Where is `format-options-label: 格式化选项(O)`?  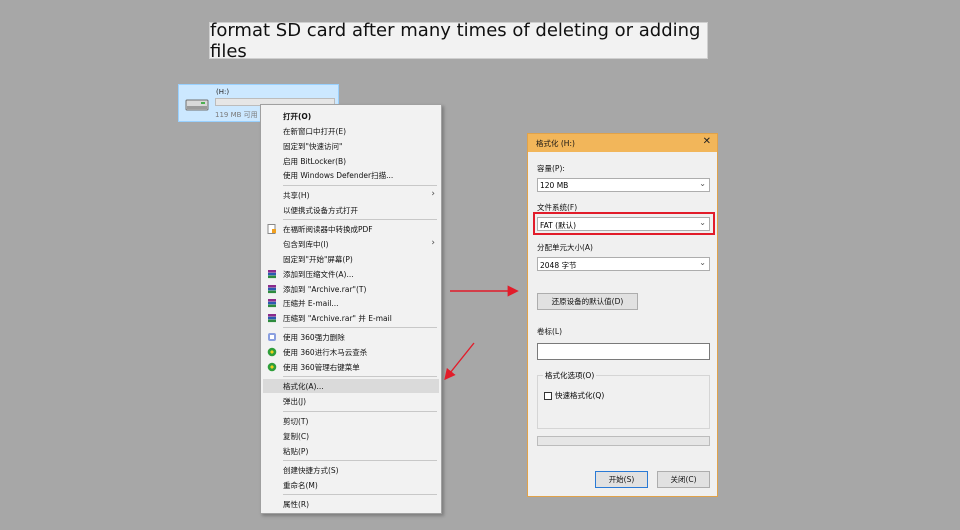 format-options-label: 格式化选项(O) is located at coordinates (570, 375).